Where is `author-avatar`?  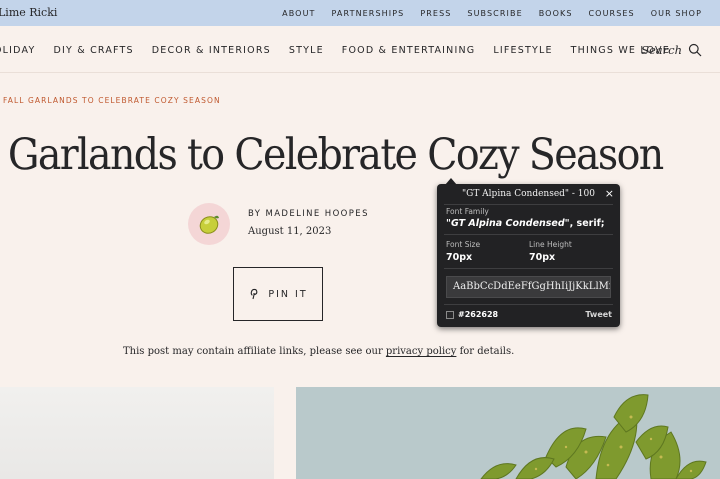
author-avatar is located at coordinates (209, 224).